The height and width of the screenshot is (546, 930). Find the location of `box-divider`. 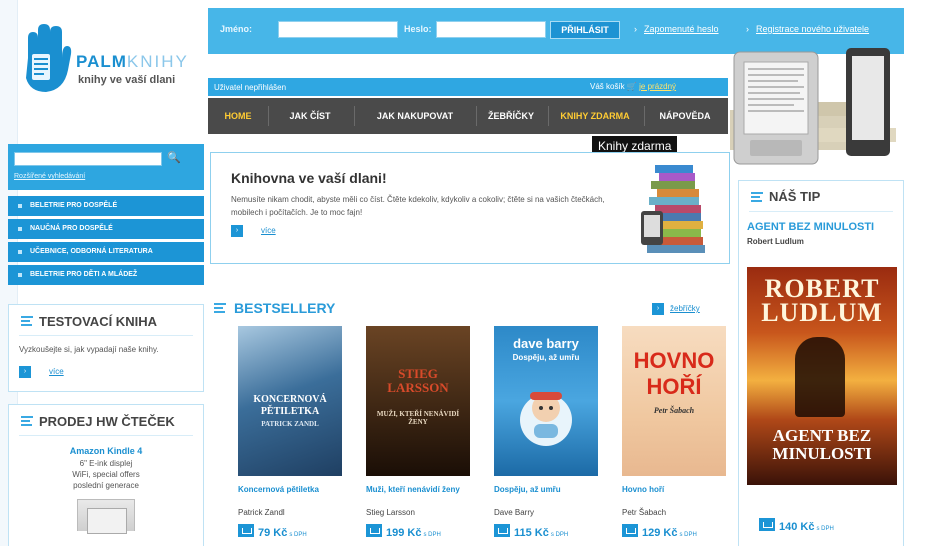

box-divider is located at coordinates (821, 211).